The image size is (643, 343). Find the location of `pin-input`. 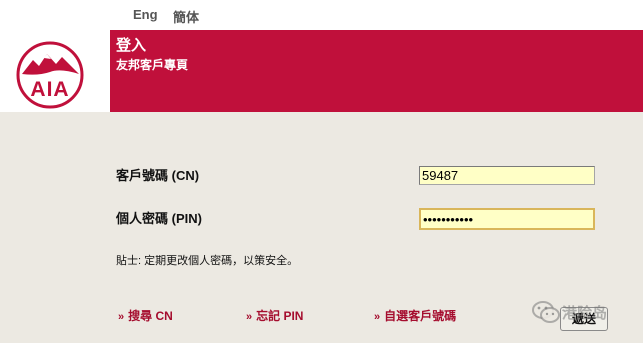

pin-input is located at coordinates (507, 219).